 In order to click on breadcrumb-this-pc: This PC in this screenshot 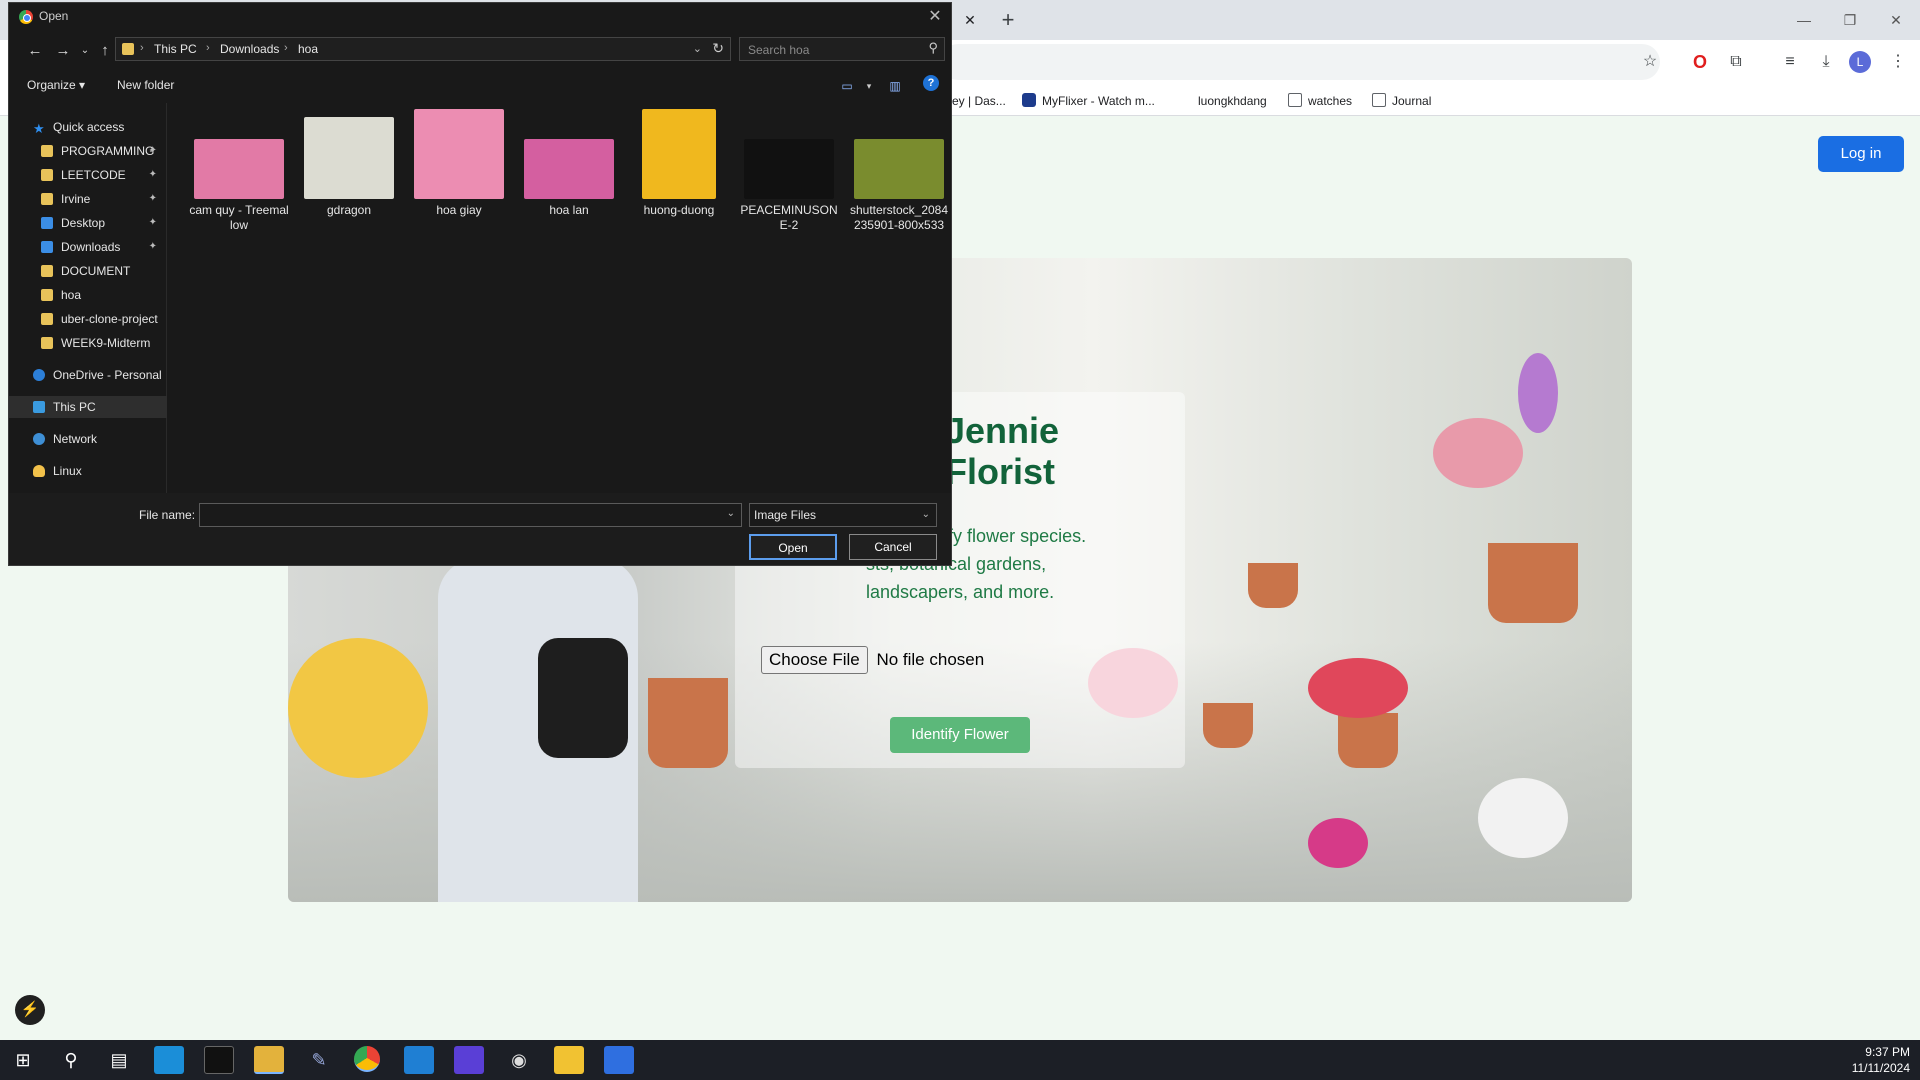, I will do `click(175, 49)`.